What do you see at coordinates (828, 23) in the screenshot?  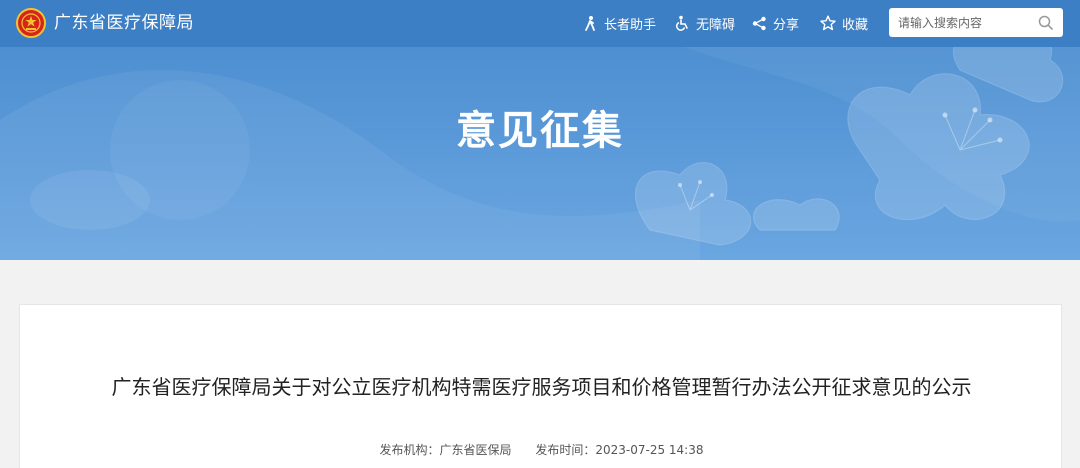 I see `star-icon` at bounding box center [828, 23].